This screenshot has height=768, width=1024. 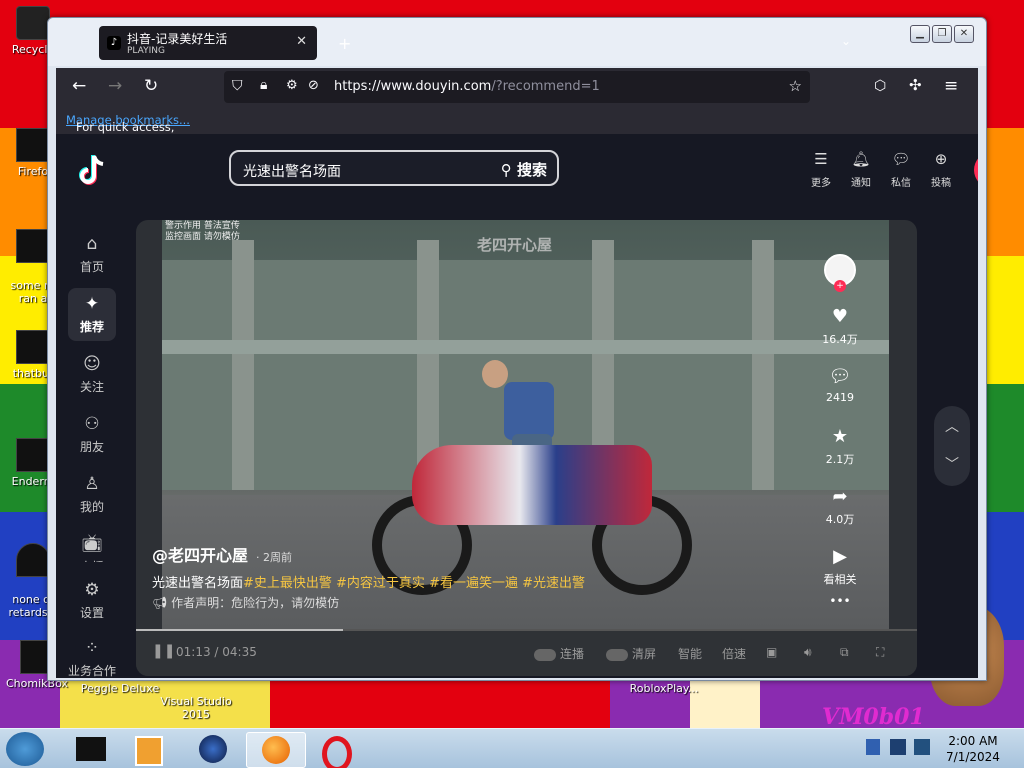 What do you see at coordinates (861, 159) in the screenshot?
I see `bell-icon: 🔔︎` at bounding box center [861, 159].